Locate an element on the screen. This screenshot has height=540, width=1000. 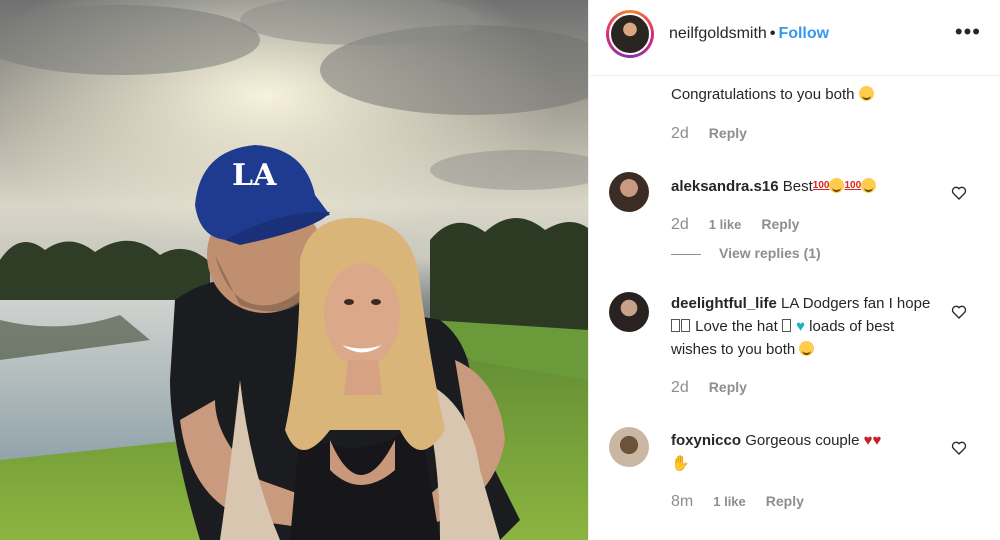
post-header: neilfgoldsmith • Follow ••• is located at coordinates (794, 38).